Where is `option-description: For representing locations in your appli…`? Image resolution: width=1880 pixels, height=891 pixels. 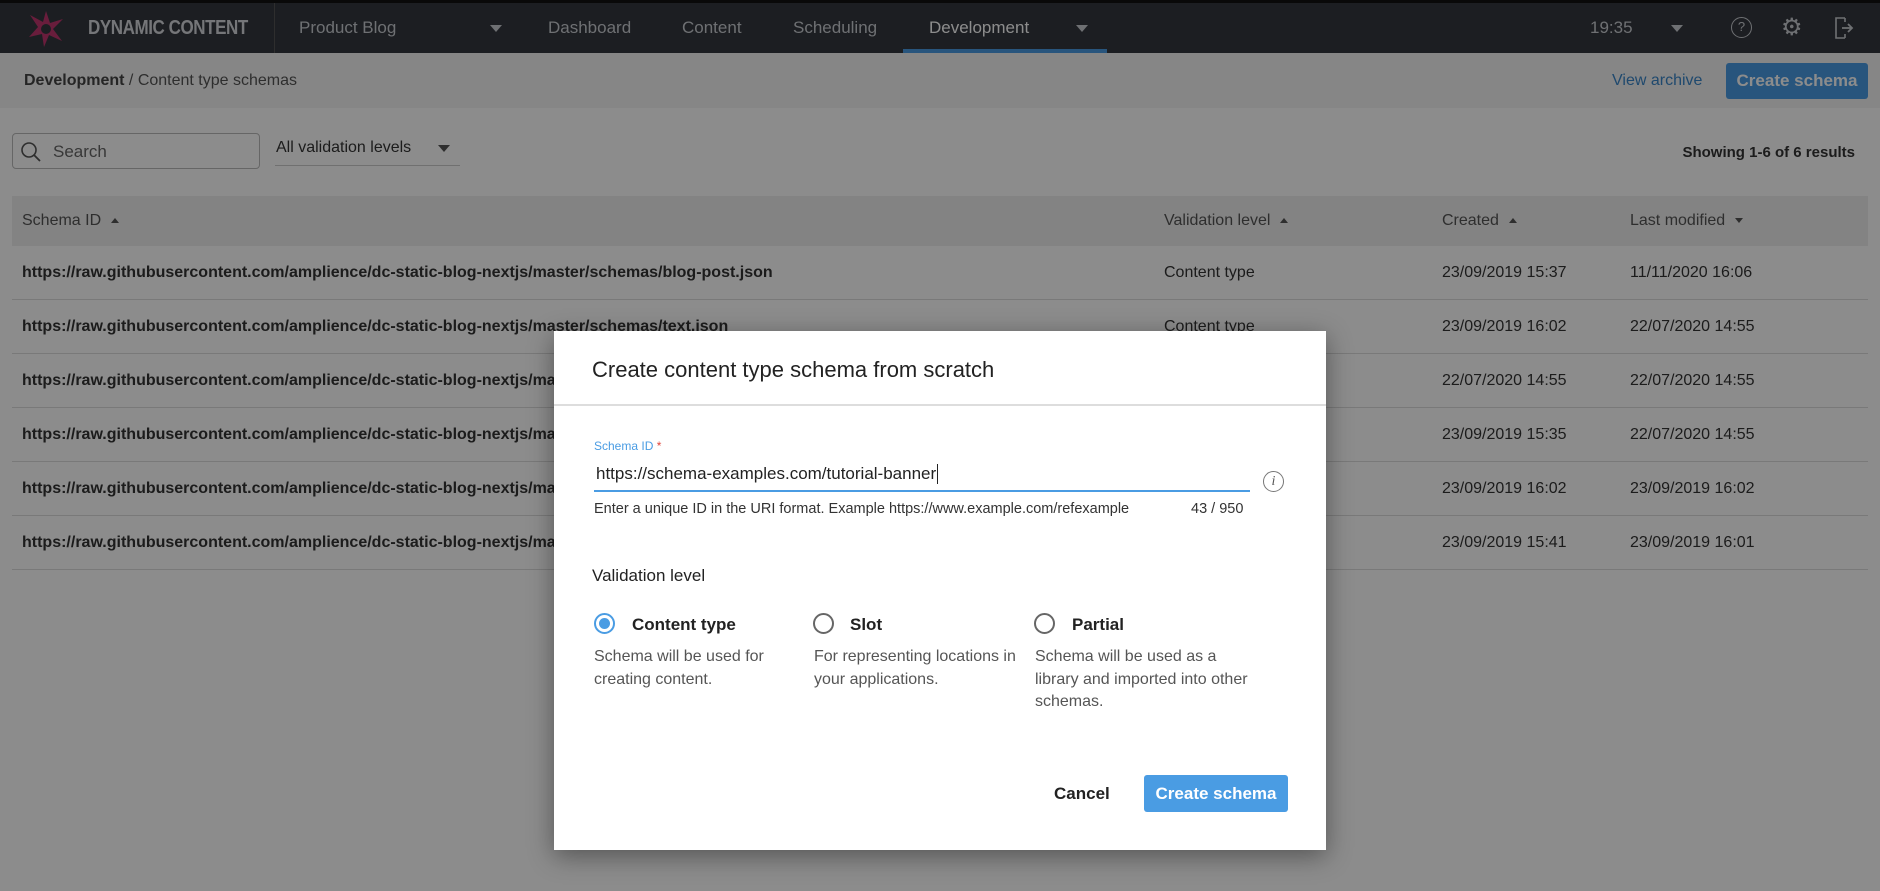
option-description: For representing locations in your appli… is located at coordinates (915, 668).